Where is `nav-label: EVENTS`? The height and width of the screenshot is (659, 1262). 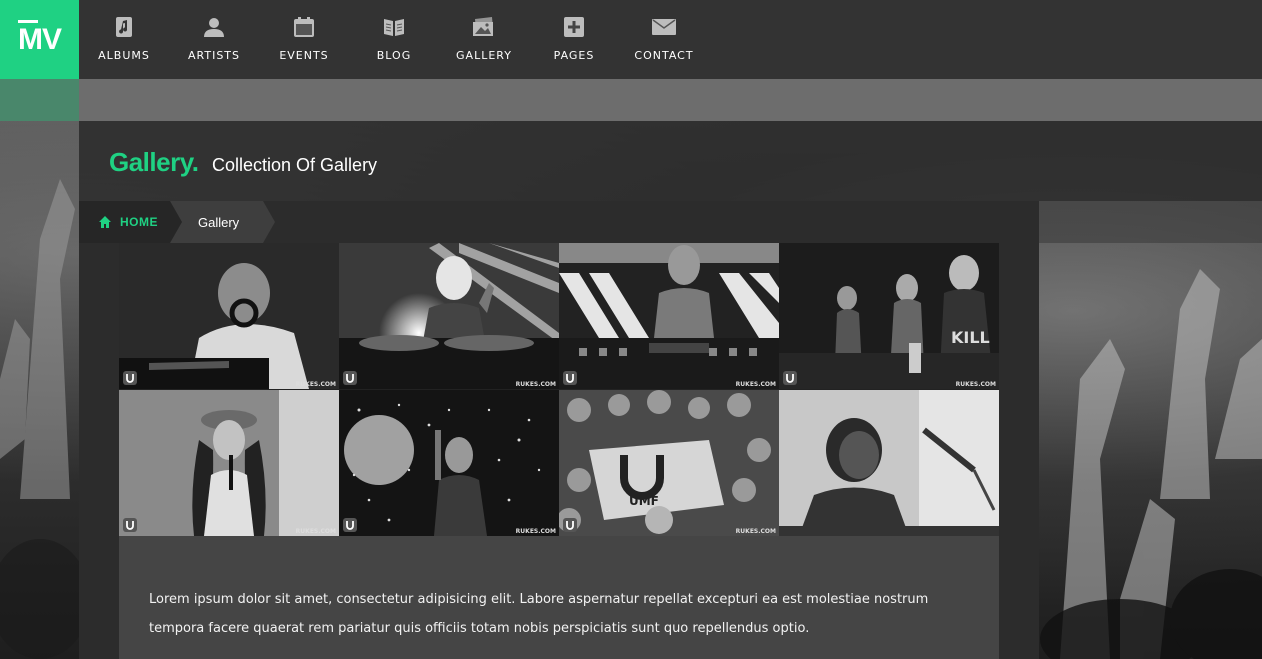
nav-label: EVENTS is located at coordinates (304, 55).